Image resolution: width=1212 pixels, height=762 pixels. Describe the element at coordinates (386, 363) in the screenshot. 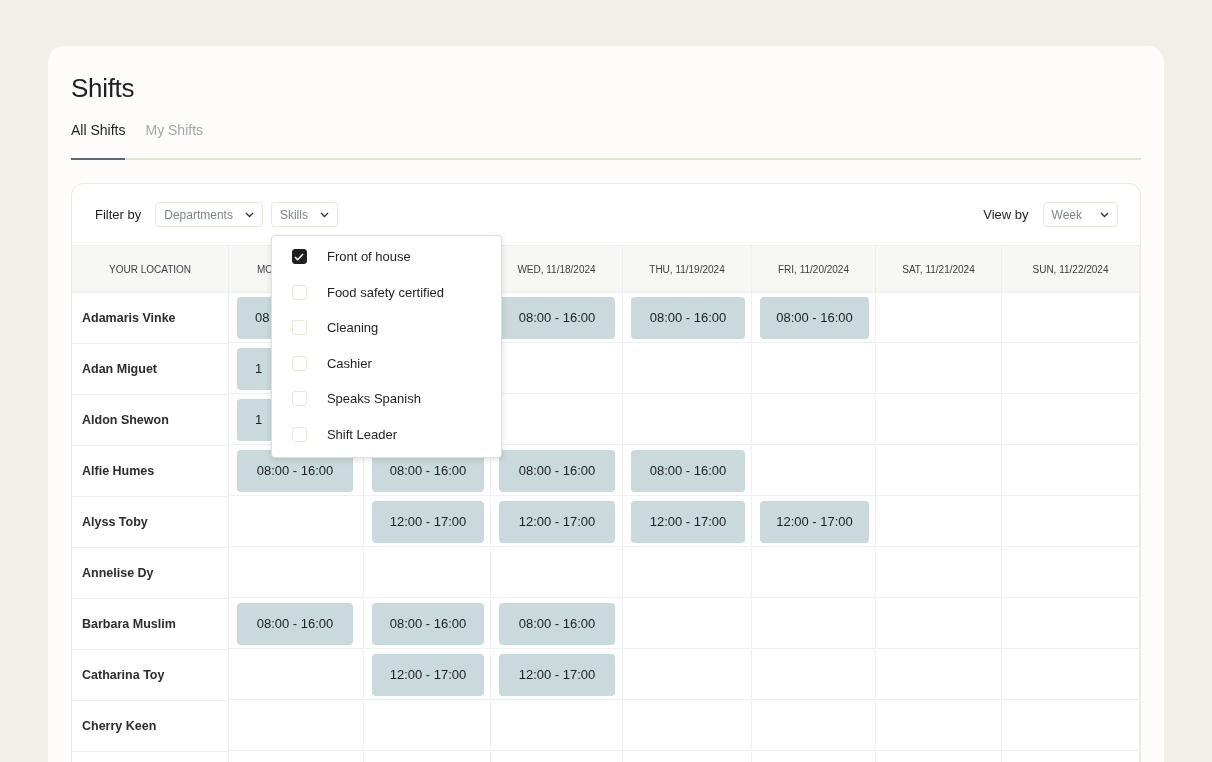

I see `menu-item: Cashier` at that location.